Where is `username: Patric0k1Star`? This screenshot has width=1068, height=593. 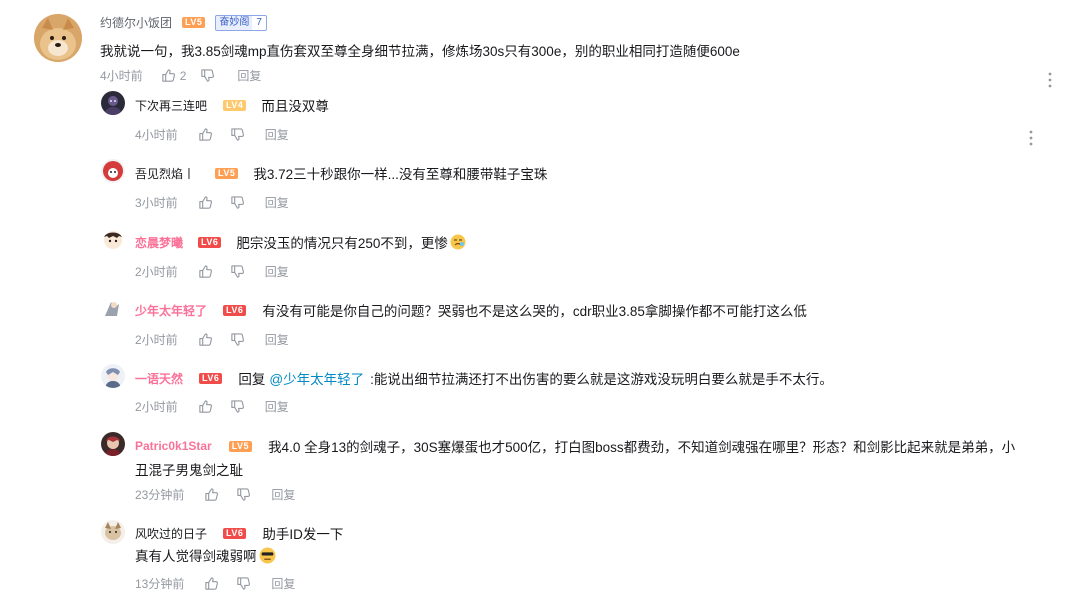 username: Patric0k1Star is located at coordinates (173, 446).